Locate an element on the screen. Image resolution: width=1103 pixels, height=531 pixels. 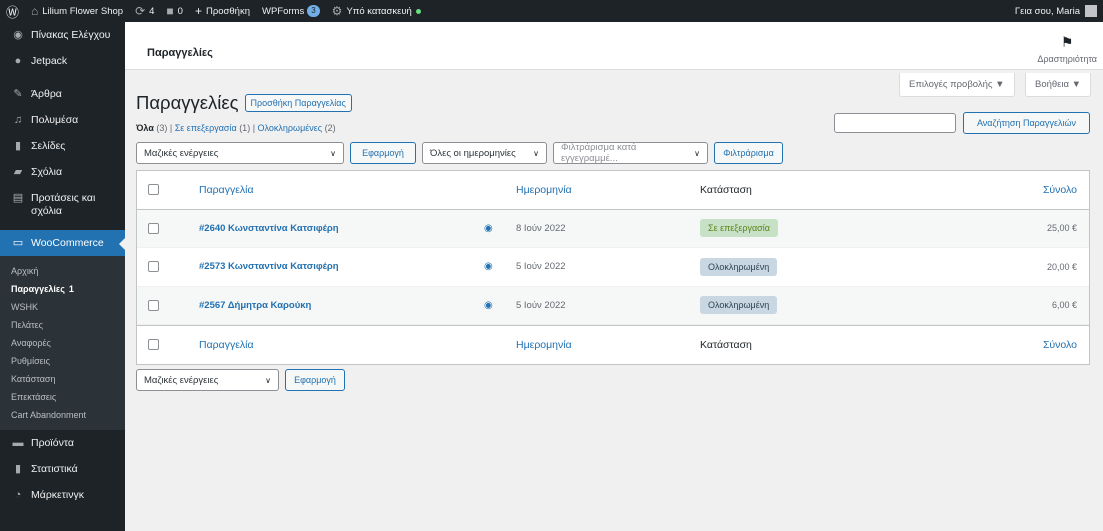
maintenance-link: ⚙ Υπό κατασκευή is located at coordinates (376, 11).